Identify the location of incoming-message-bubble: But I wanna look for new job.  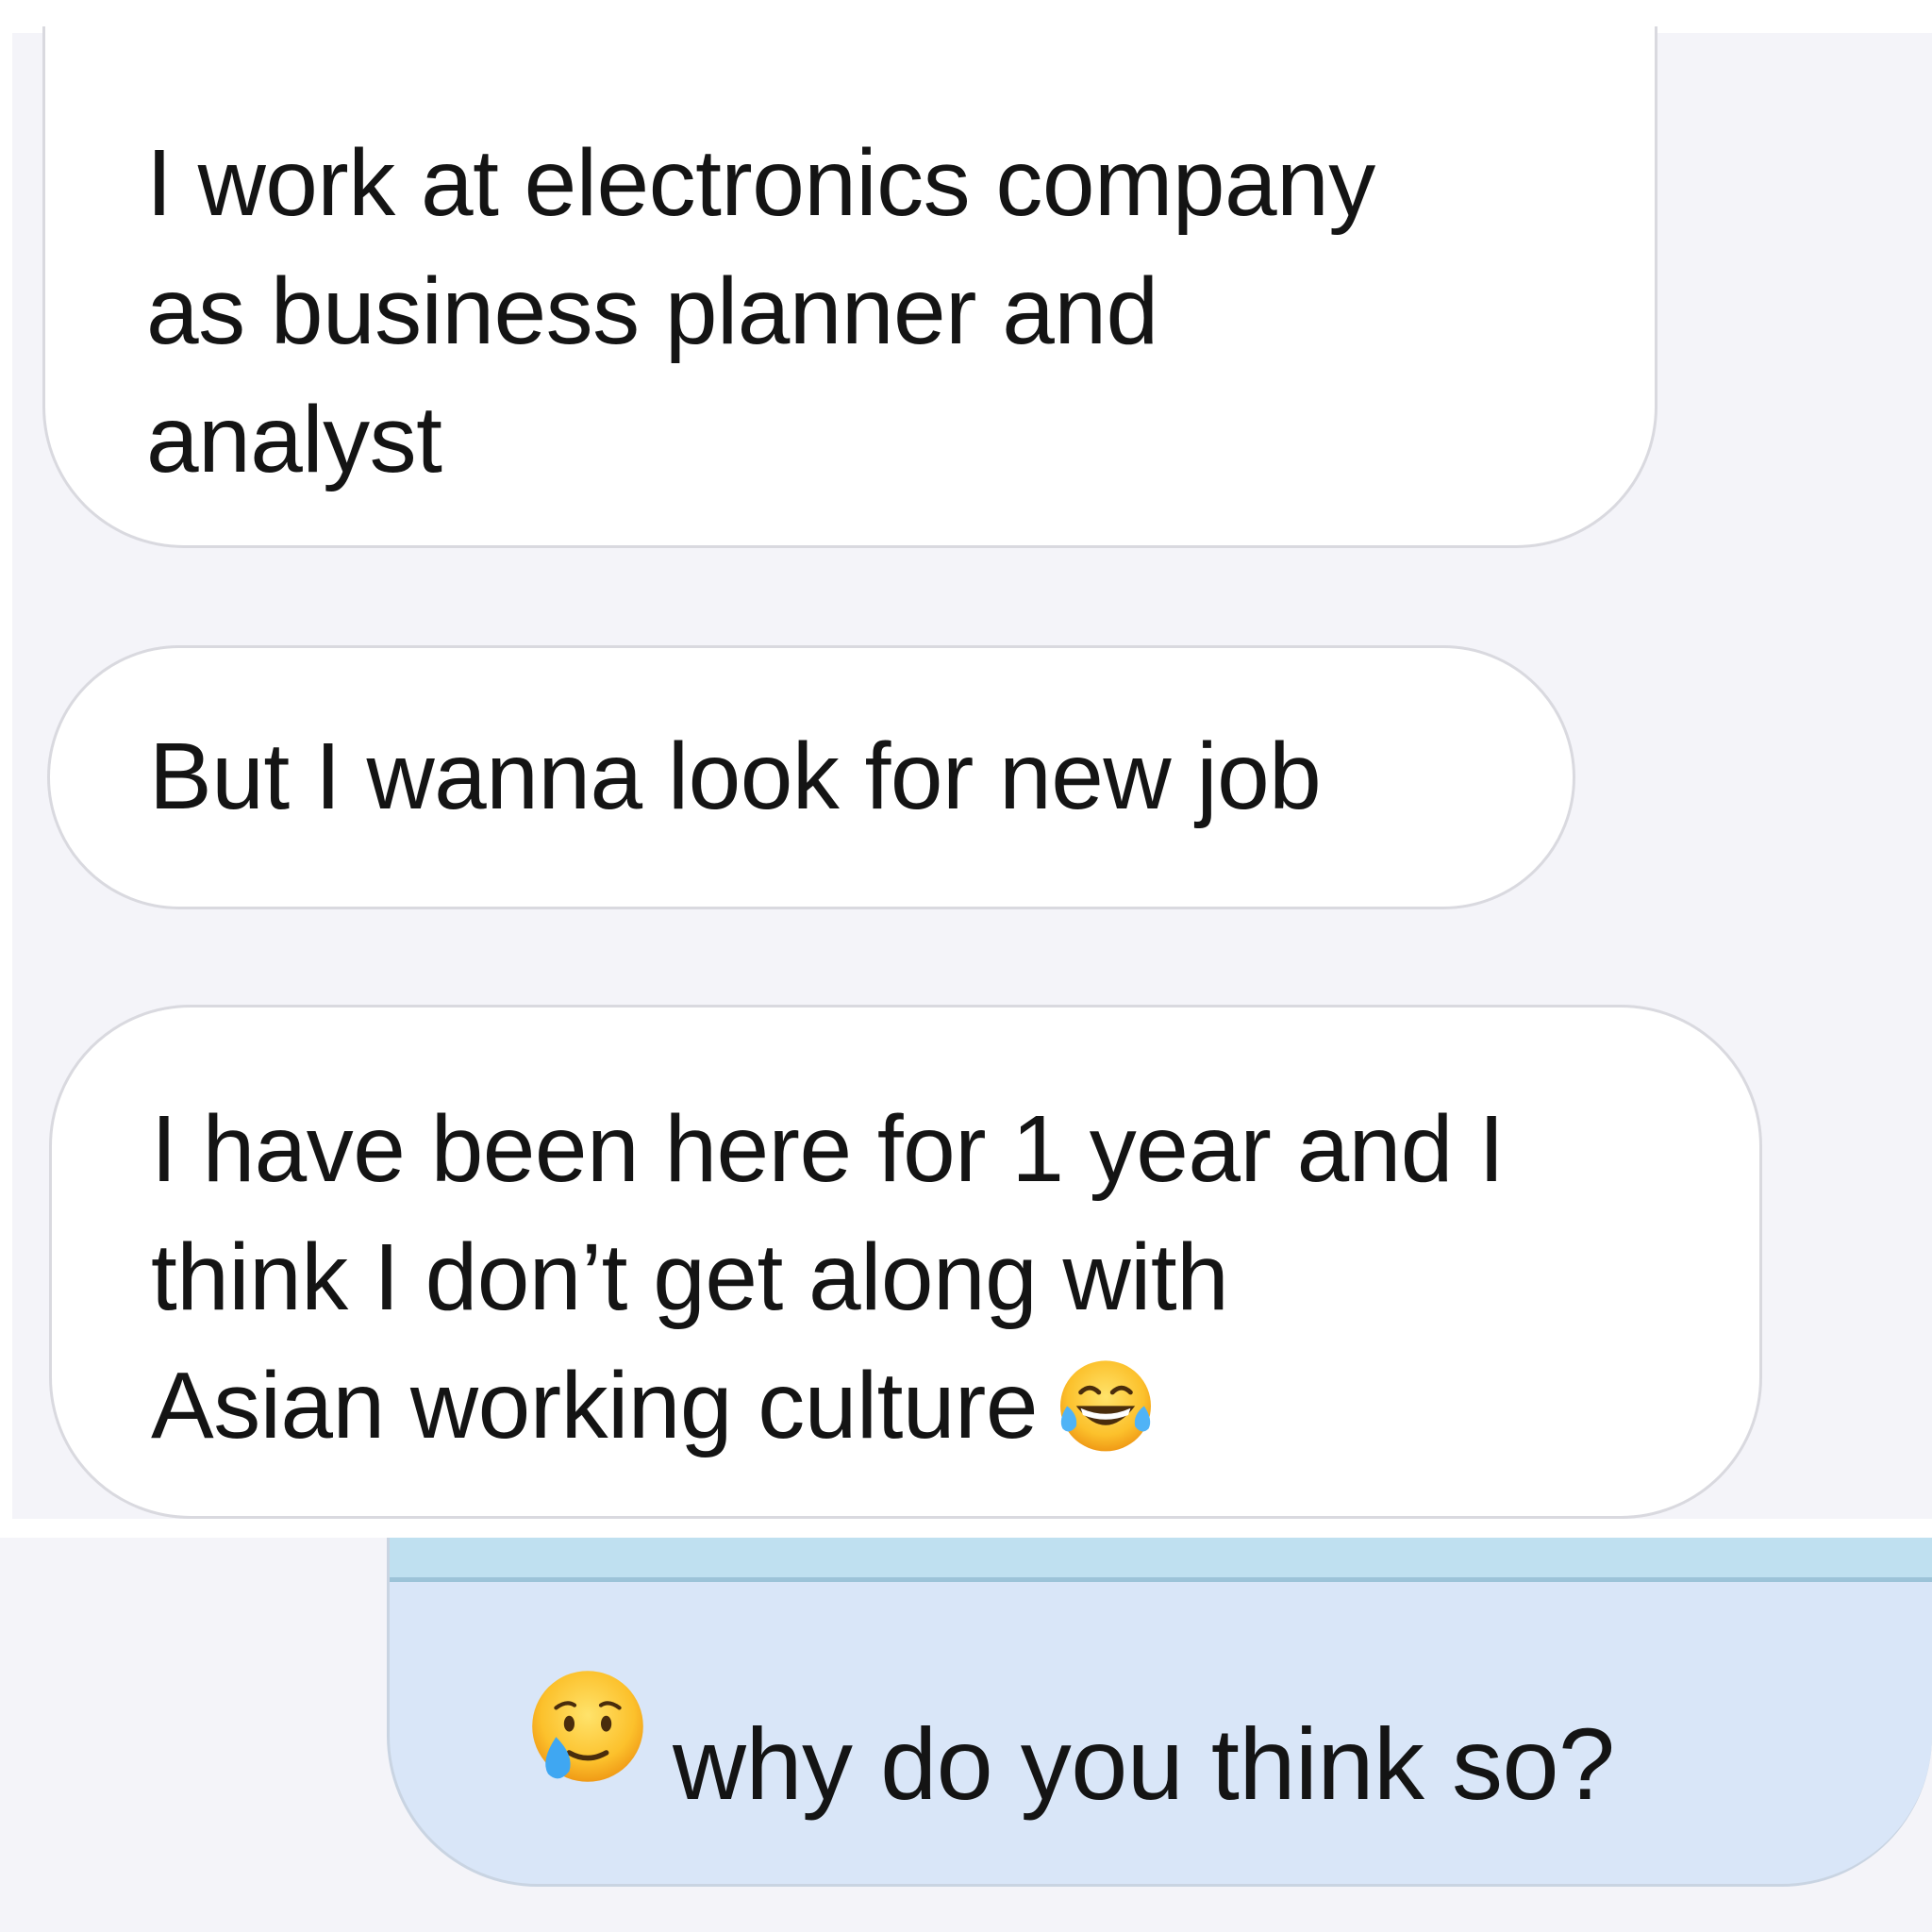
(811, 777).